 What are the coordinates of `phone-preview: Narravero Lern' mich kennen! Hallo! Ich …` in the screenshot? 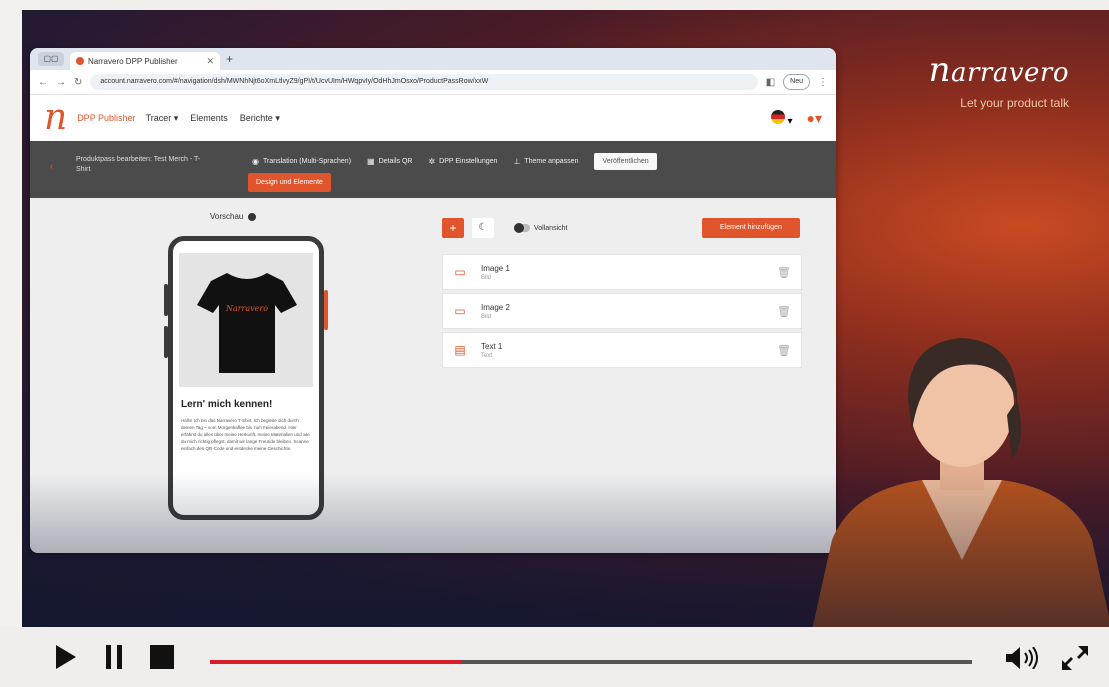 It's located at (246, 378).